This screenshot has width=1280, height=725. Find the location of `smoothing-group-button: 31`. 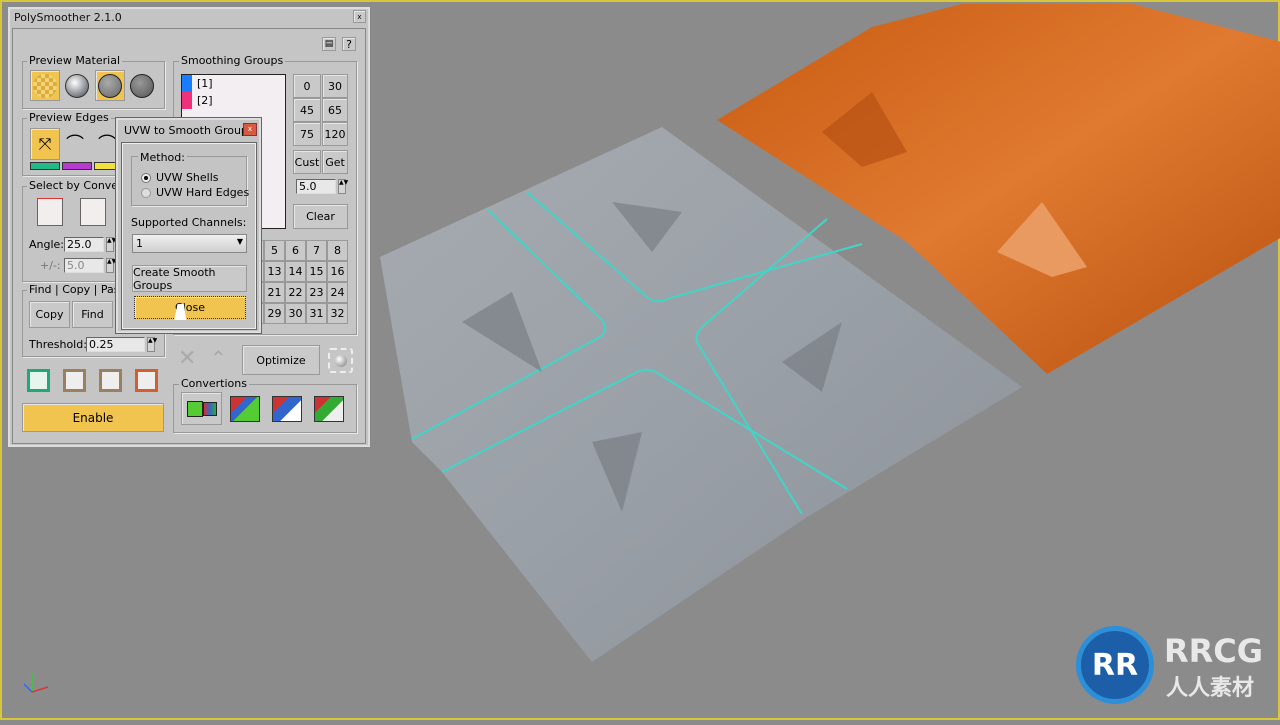

smoothing-group-button: 31 is located at coordinates (316, 313).